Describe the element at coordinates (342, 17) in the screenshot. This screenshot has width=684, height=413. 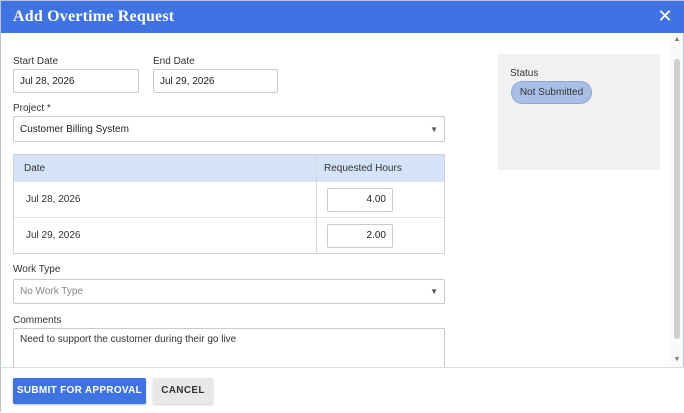
I see `dialog-titlebar: Add Overtime Request ✕` at that location.